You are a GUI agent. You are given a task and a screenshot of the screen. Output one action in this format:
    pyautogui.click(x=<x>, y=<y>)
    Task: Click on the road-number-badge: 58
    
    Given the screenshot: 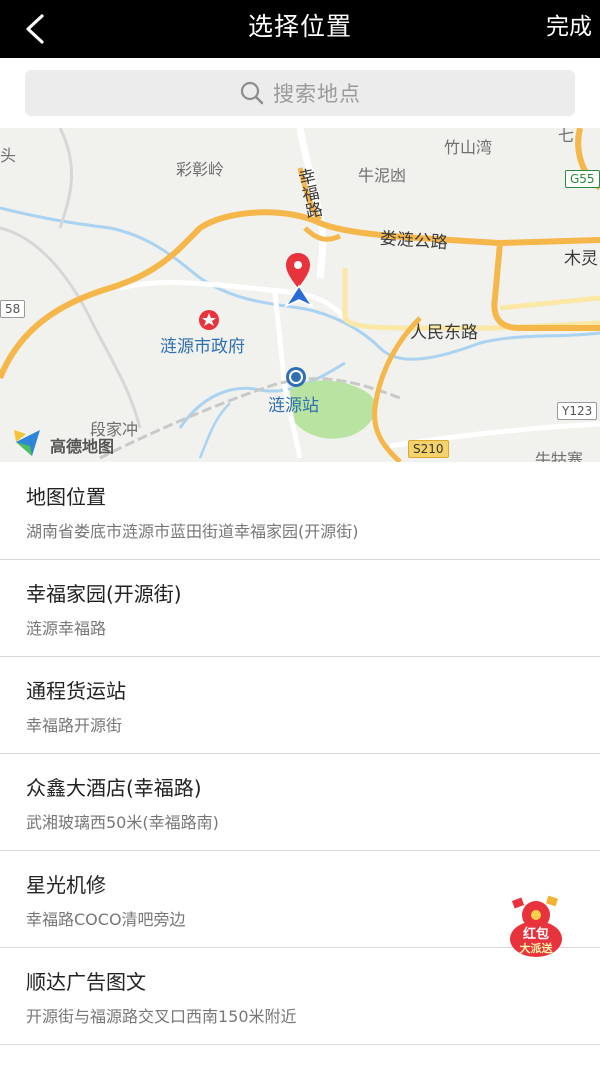 What is the action you would take?
    pyautogui.click(x=13, y=309)
    